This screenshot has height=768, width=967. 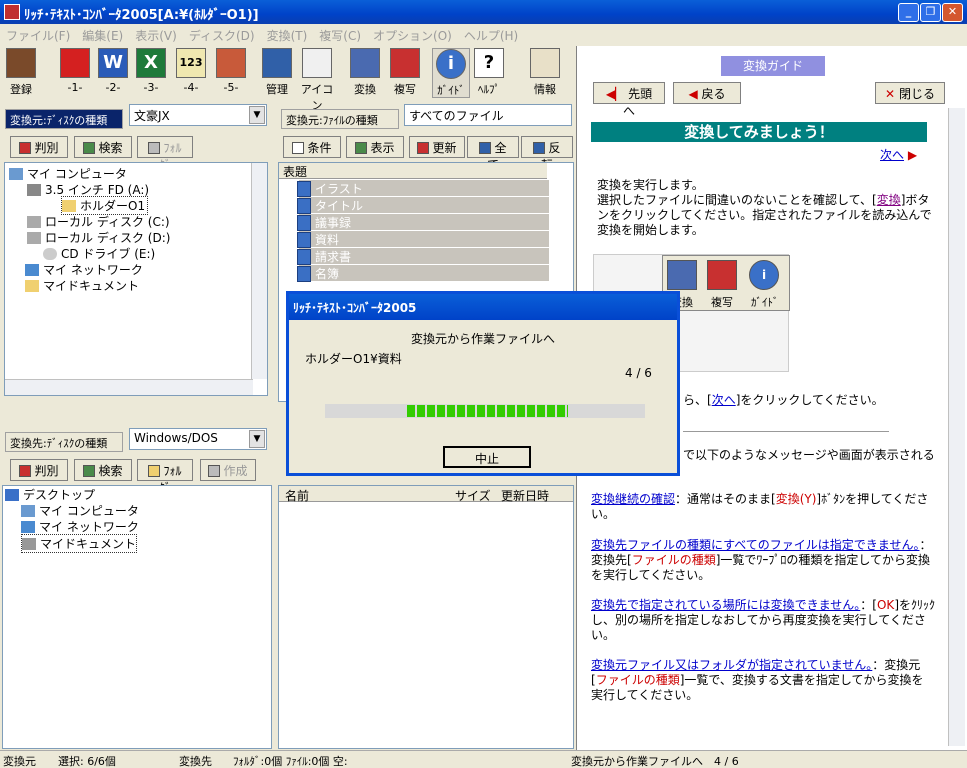 What do you see at coordinates (491, 35) in the screenshot?
I see `menu-help: ヘルプ(H)` at bounding box center [491, 35].